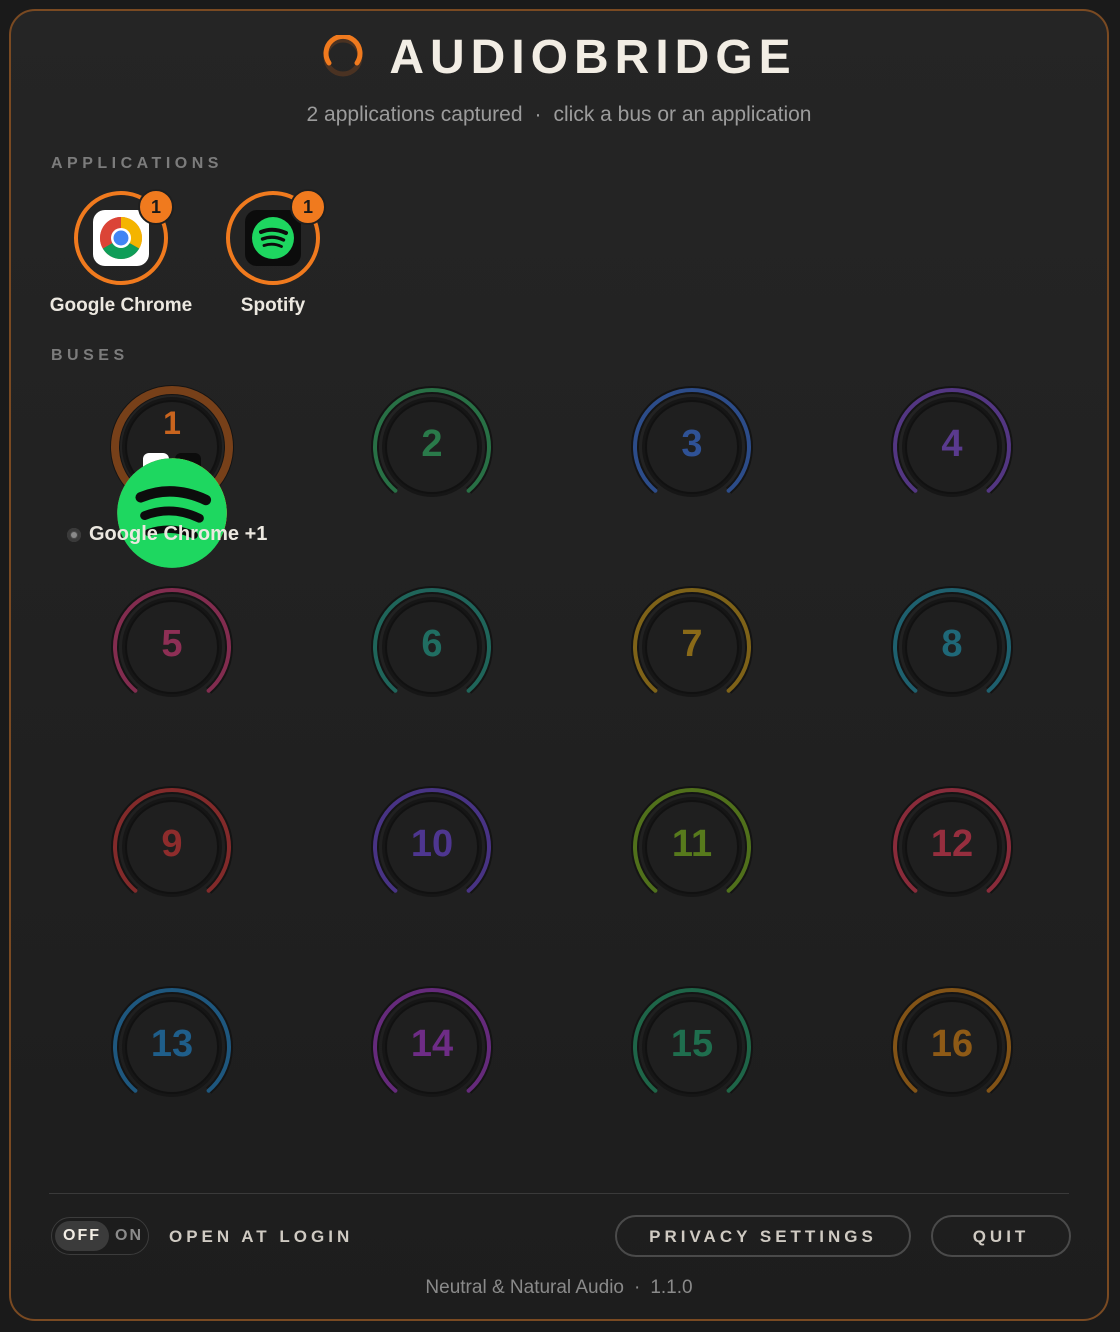  I want to click on bus-5: 5, so click(172, 645).